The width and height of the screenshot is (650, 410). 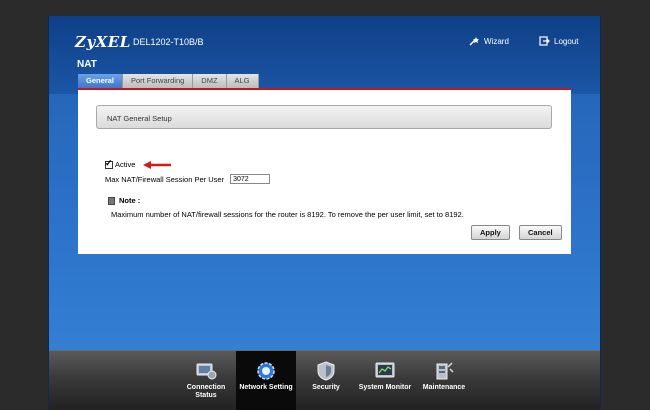 I want to click on nav-label-maintenance: Maintenance, so click(x=444, y=387).